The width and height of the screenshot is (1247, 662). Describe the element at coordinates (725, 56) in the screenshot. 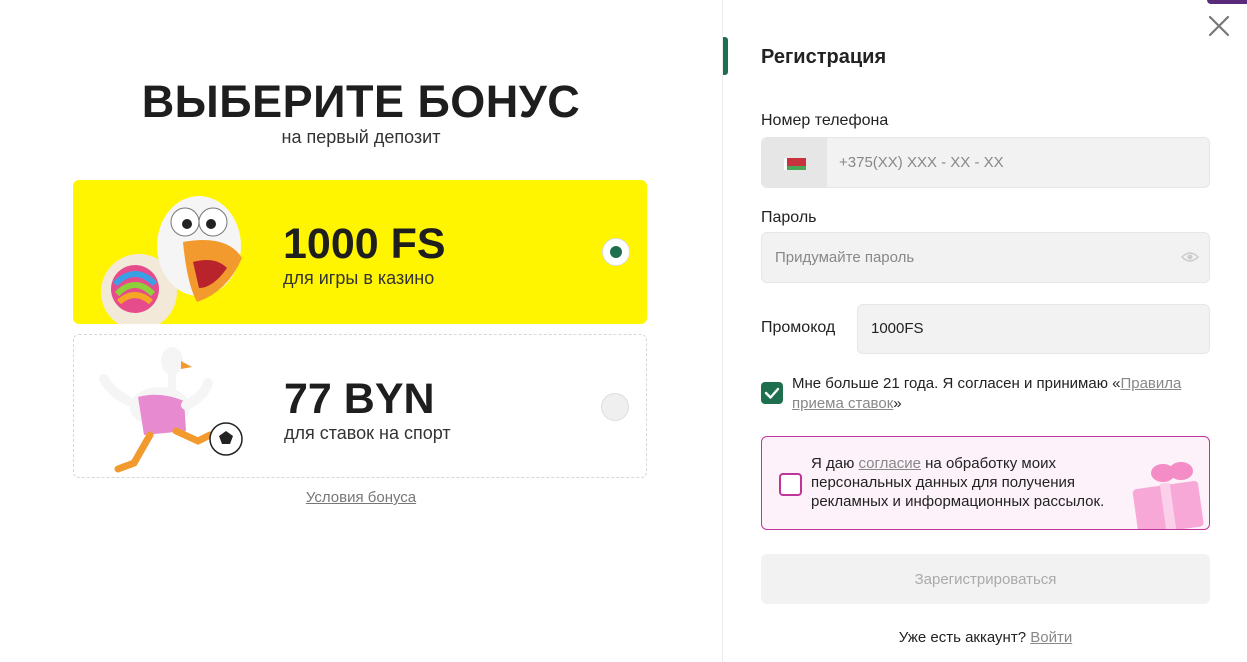

I see `section-marker` at that location.